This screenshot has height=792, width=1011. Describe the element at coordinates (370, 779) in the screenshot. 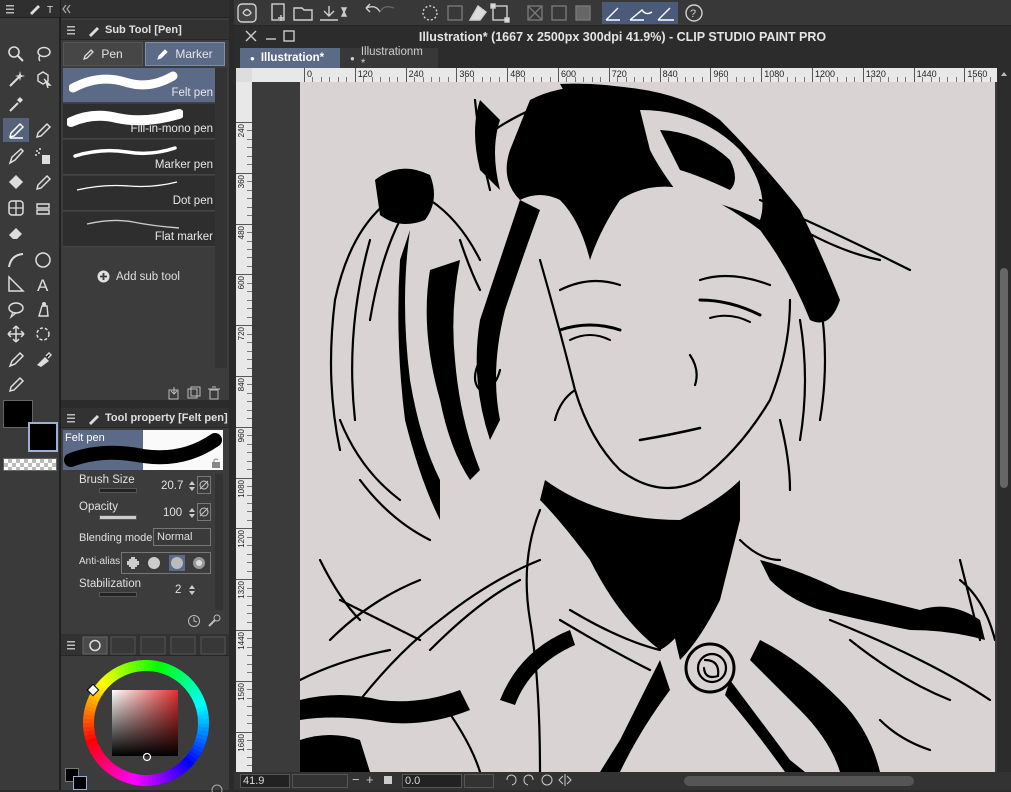

I see `zoom-in-icon: +` at that location.